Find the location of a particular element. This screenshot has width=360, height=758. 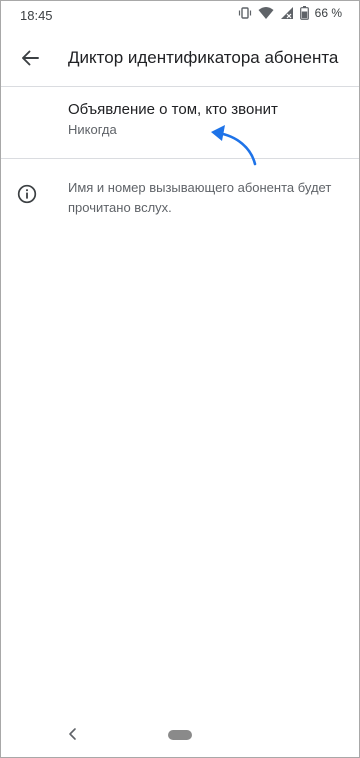

battery-percent: 66 % is located at coordinates (328, 13).